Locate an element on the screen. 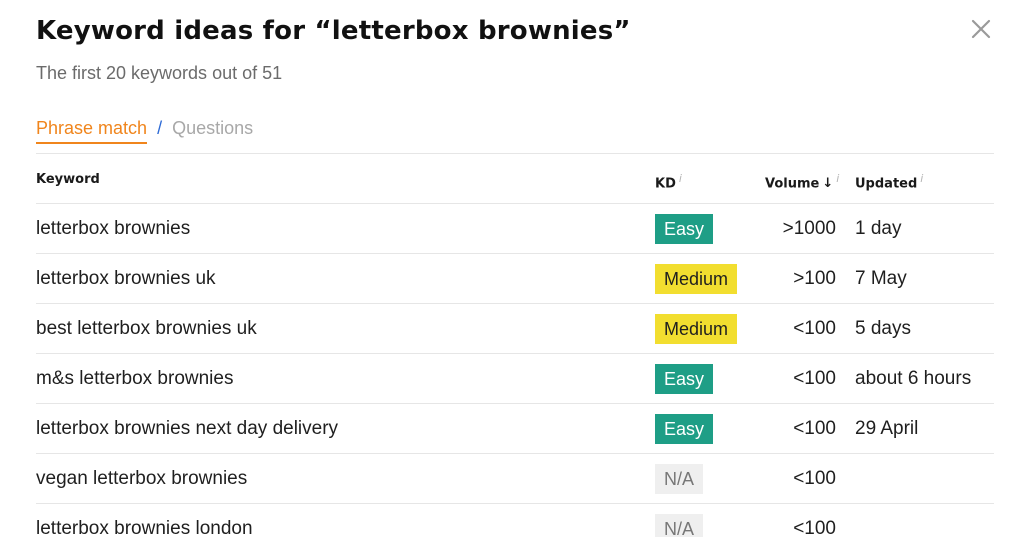  sort-descending-icon: ↓ is located at coordinates (828, 184).